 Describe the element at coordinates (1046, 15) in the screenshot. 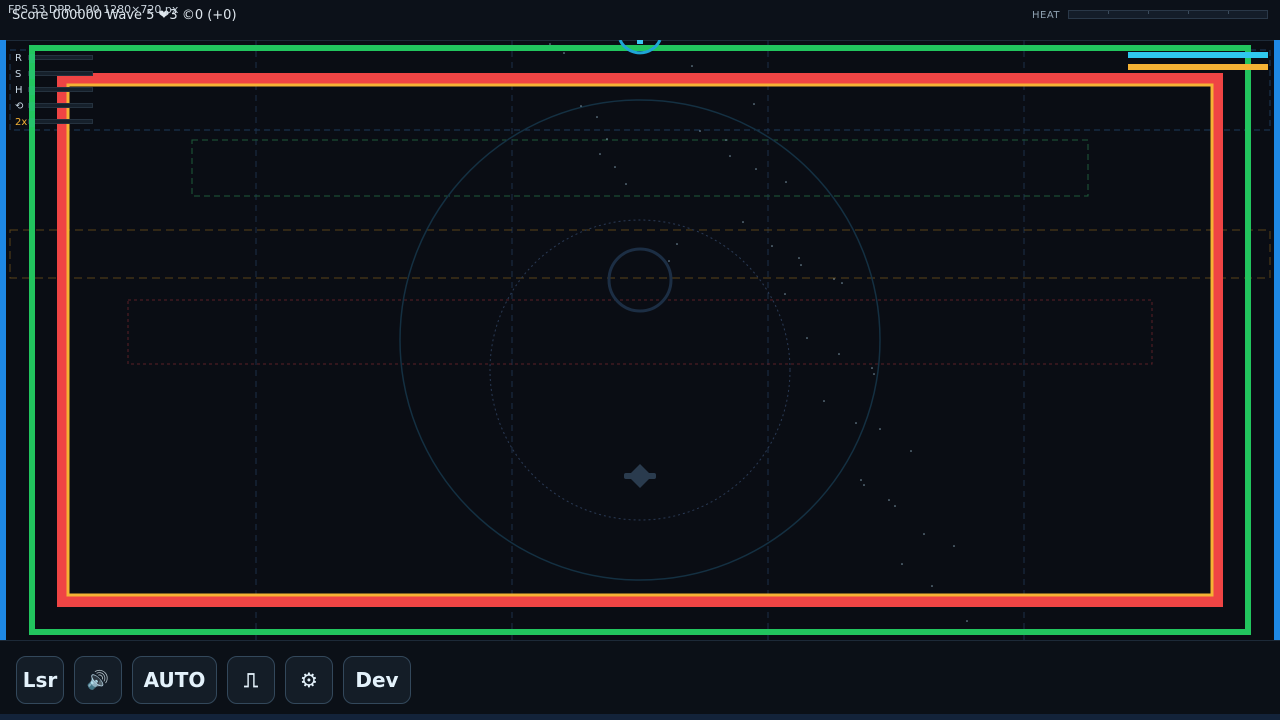

I see `heat-label: HEAT` at that location.